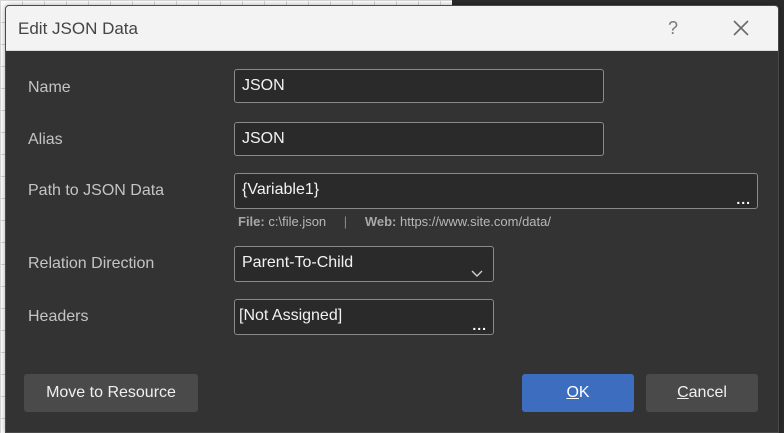 The image size is (784, 433). Describe the element at coordinates (91, 263) in the screenshot. I see `relation-label: Relation Direction` at that location.